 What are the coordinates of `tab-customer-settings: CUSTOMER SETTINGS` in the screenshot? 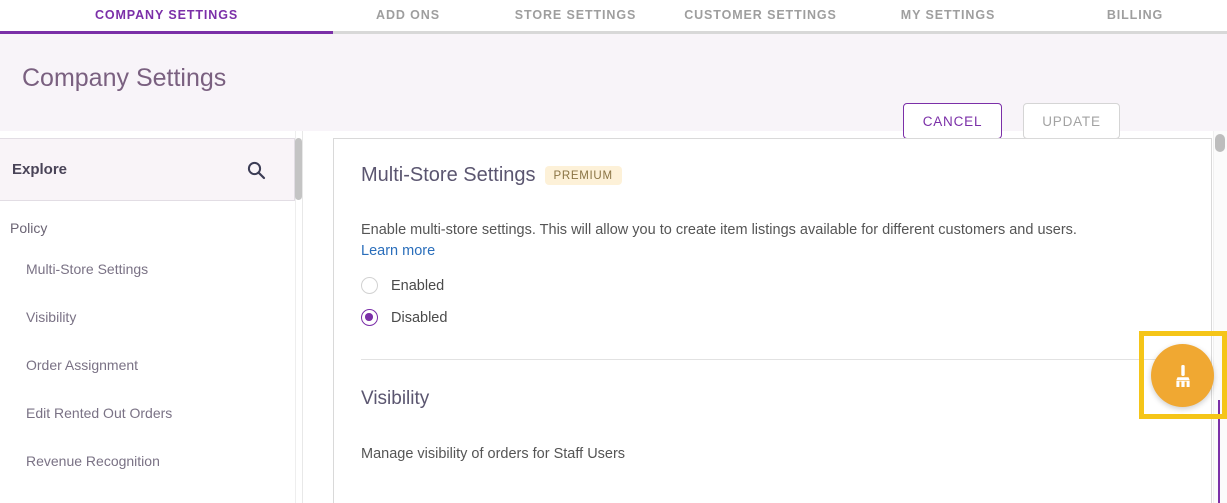 It's located at (760, 15).